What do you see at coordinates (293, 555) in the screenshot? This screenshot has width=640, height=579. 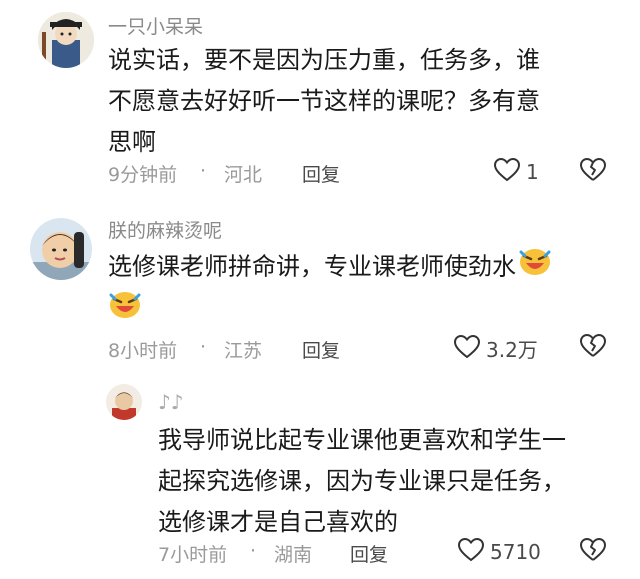 I see `location: 湖南` at bounding box center [293, 555].